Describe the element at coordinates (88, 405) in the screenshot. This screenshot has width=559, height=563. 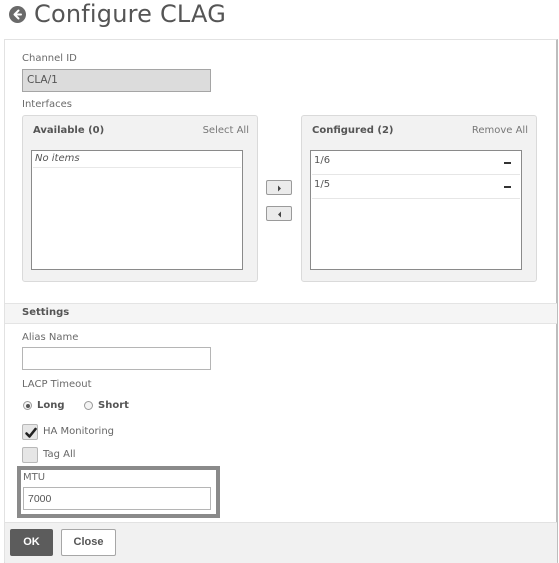
I see `radio-short` at that location.